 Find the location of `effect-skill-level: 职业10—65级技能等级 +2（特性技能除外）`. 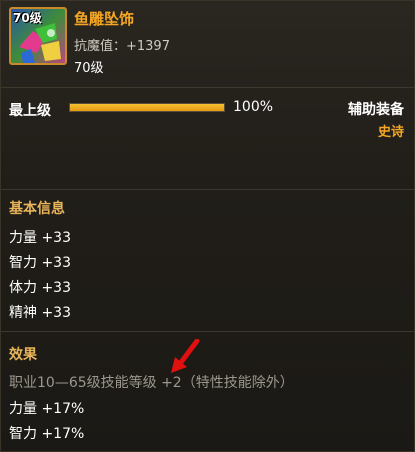

effect-skill-level: 职业10—65级技能等级 +2（特性技能除外） is located at coordinates (151, 383).